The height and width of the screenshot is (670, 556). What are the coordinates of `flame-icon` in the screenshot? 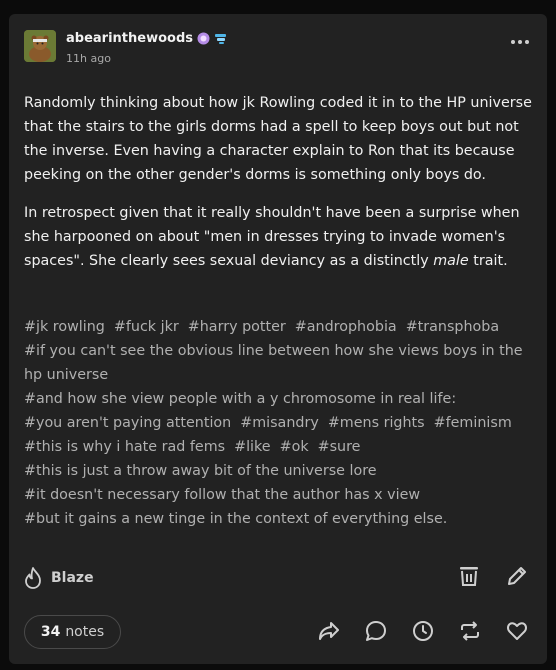 It's located at (33, 578).